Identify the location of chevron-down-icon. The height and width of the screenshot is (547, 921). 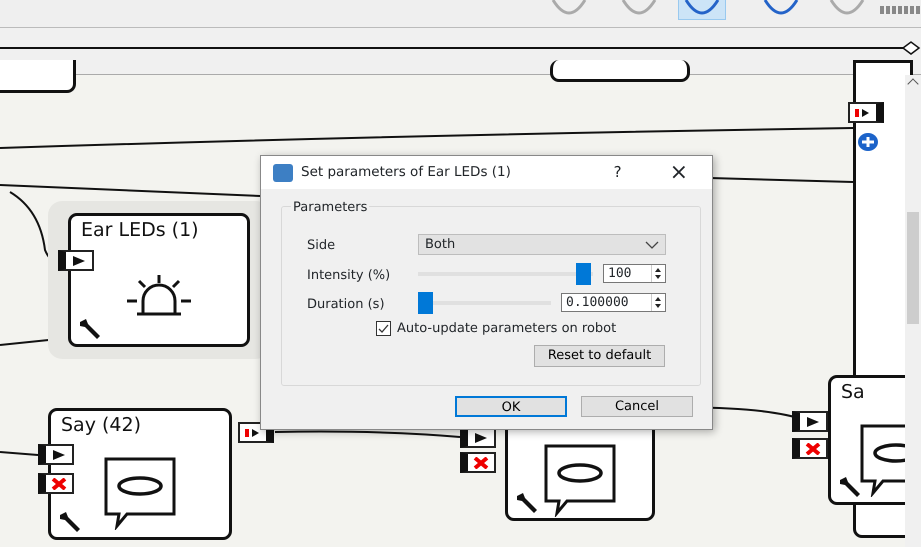
(652, 244).